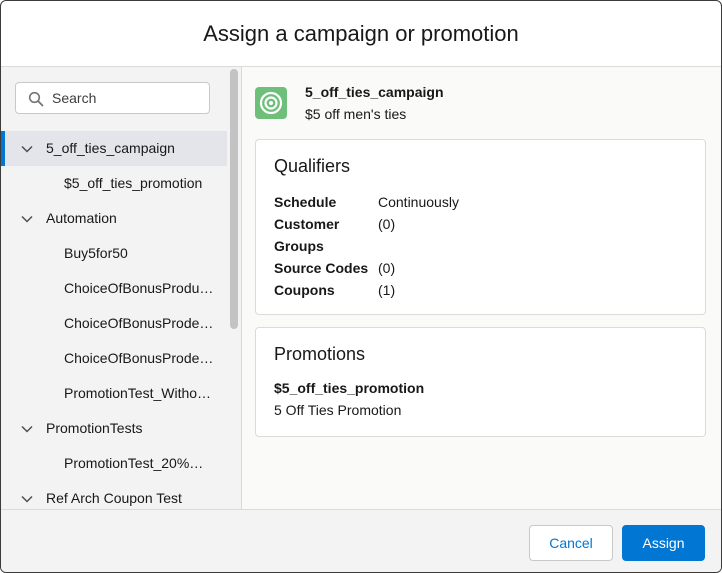  I want to click on tree-item-ref-arch-coupon-test: Ref Arch Coupon Test, so click(114, 495).